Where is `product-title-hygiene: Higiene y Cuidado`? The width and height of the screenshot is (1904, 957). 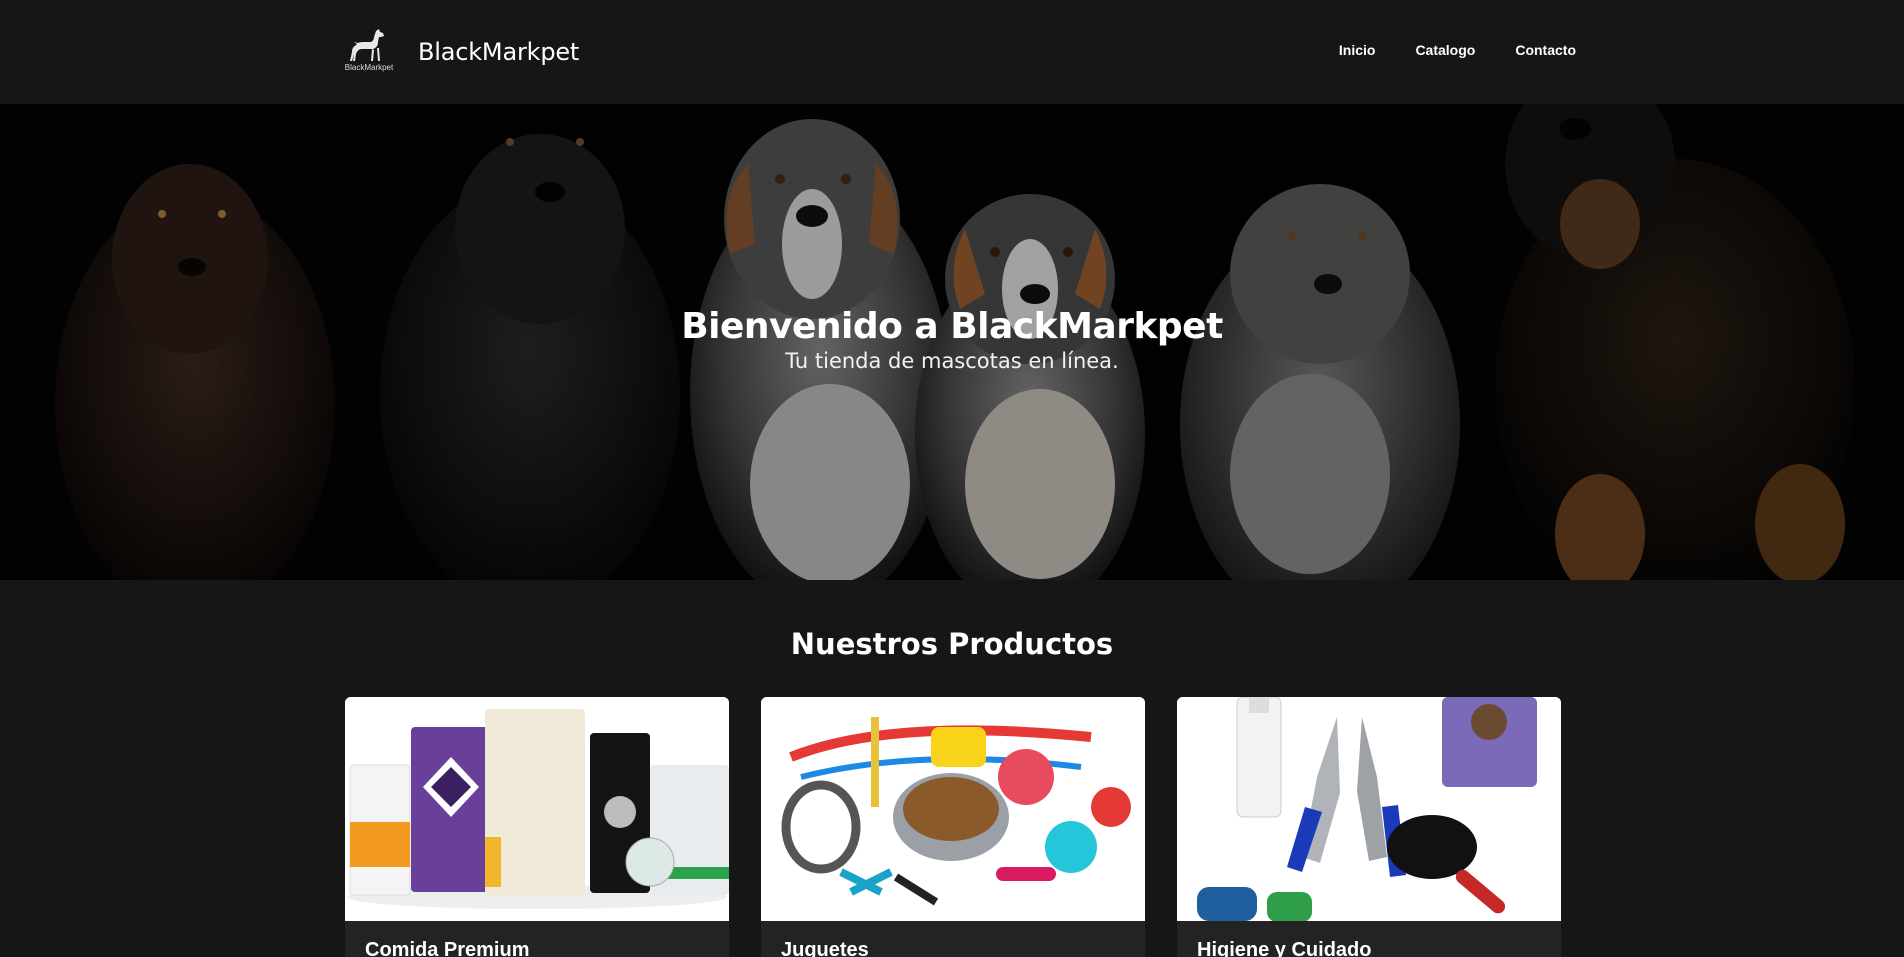
product-title-hygiene: Higiene y Cuidado is located at coordinates (1369, 948).